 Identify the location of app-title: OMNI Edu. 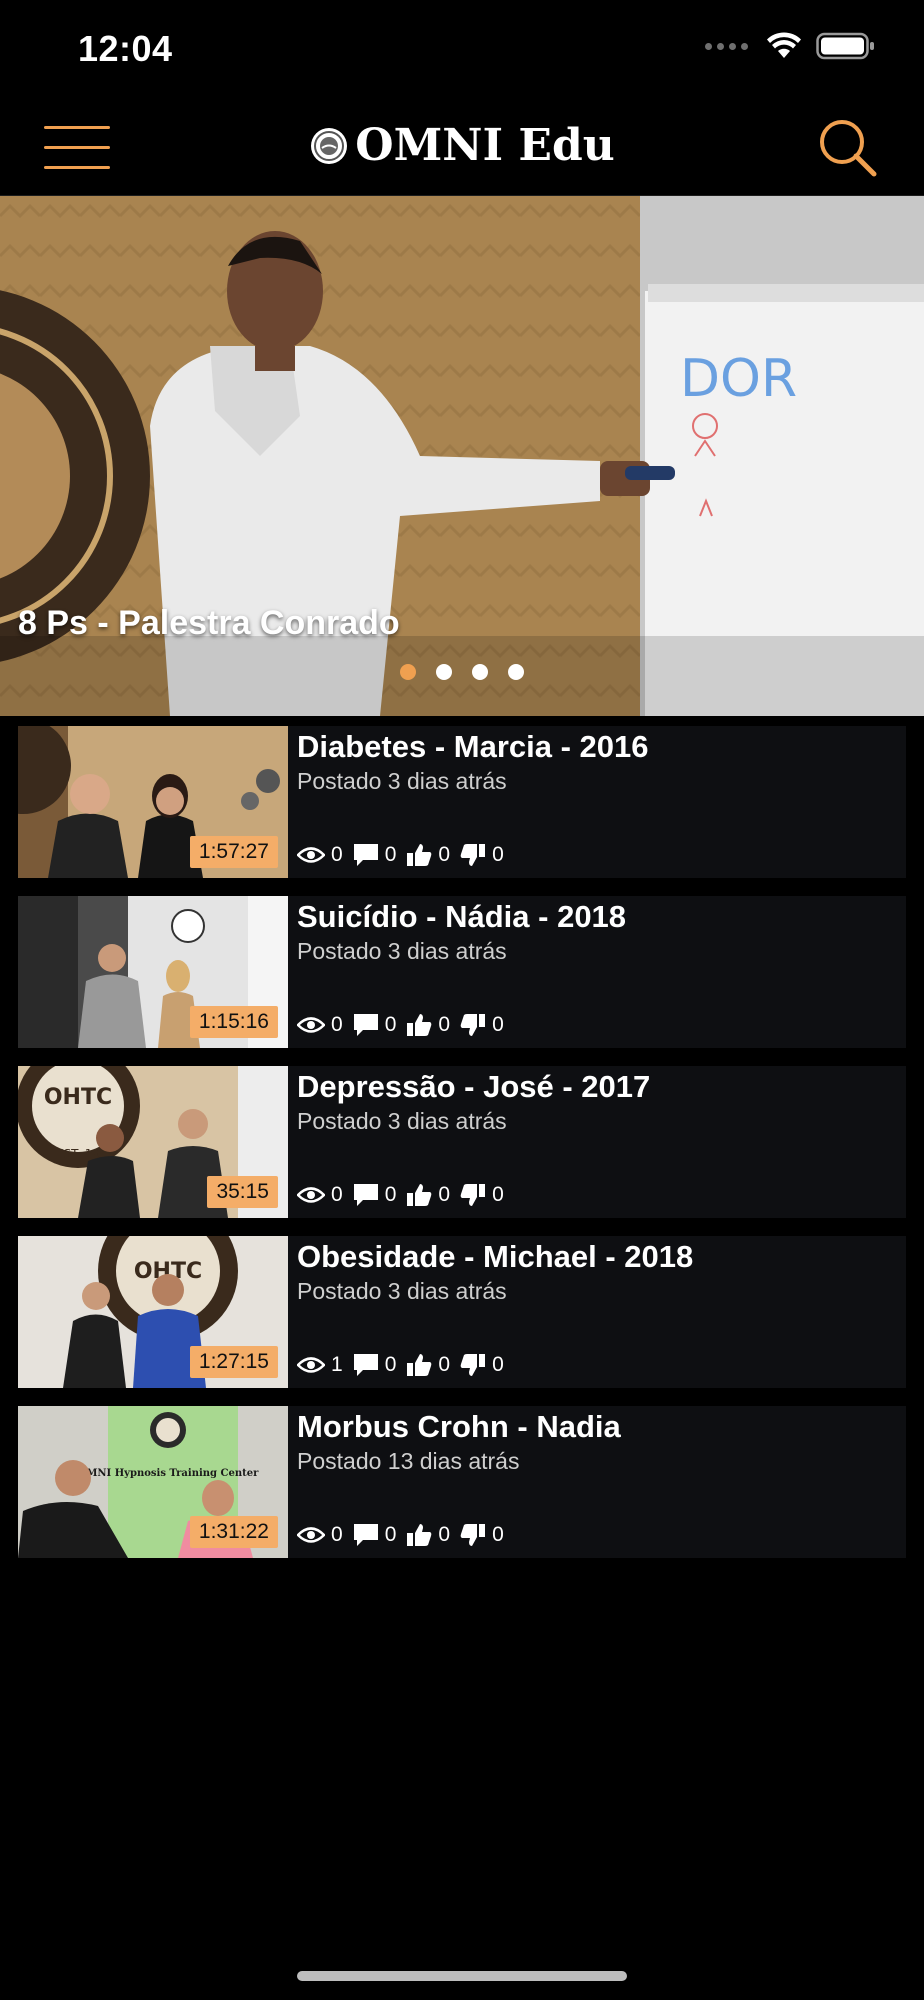
(485, 145).